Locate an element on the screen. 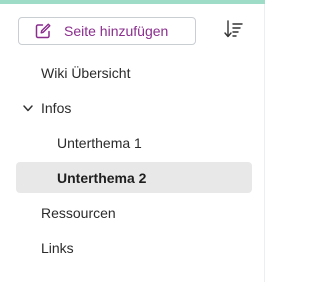 This screenshot has width=320, height=282. nav-item-unterthema-1: Unterthema 1 is located at coordinates (134, 142).